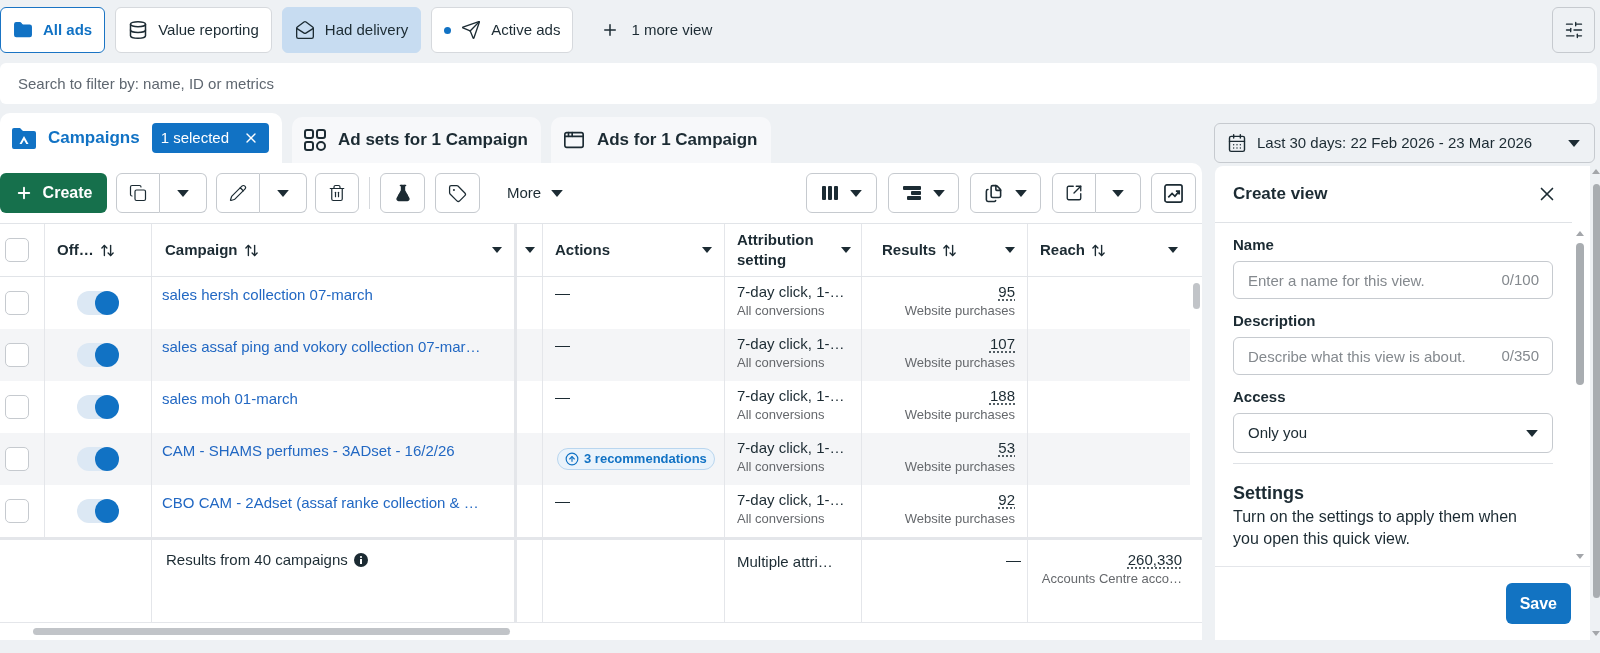 The width and height of the screenshot is (1600, 653). I want to click on save-button: Save, so click(1538, 603).